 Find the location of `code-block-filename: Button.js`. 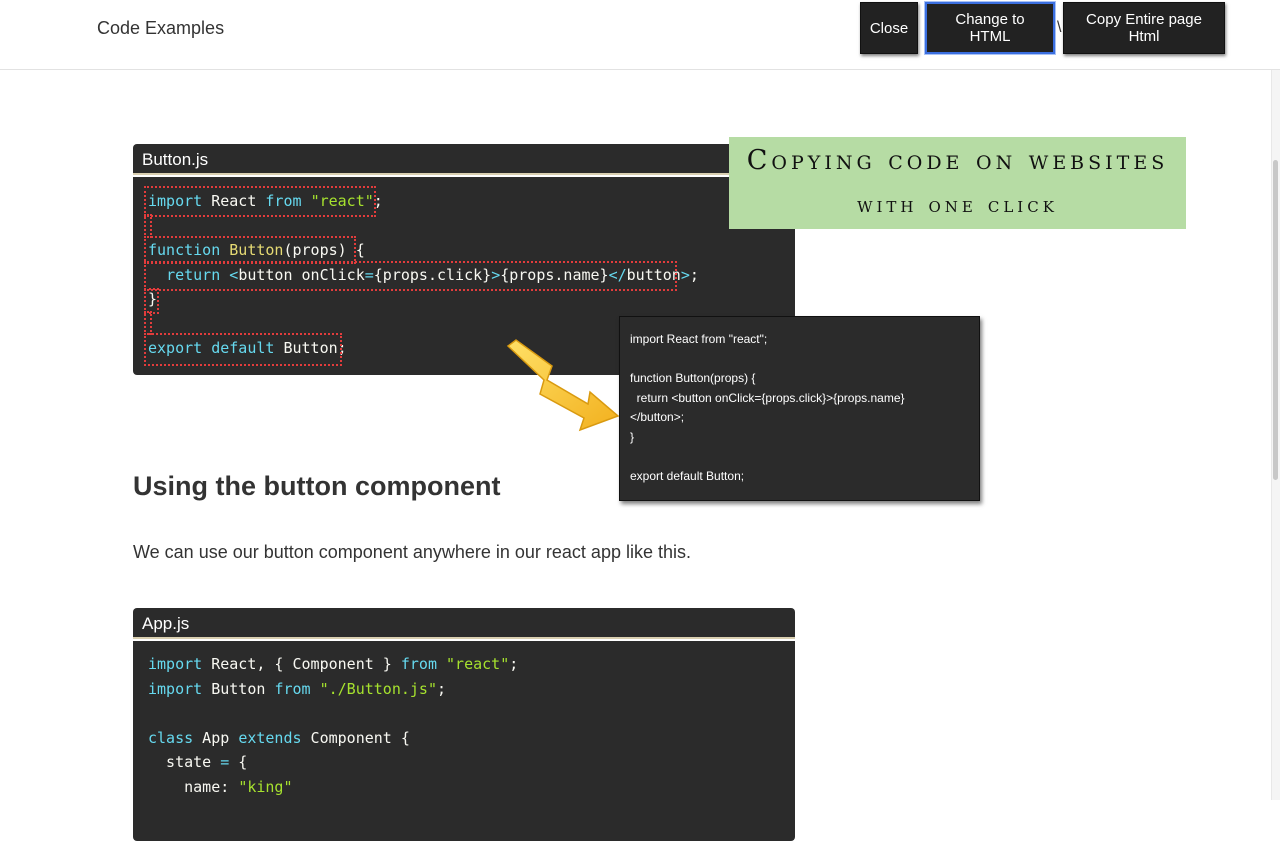

code-block-filename: Button.js is located at coordinates (464, 159).